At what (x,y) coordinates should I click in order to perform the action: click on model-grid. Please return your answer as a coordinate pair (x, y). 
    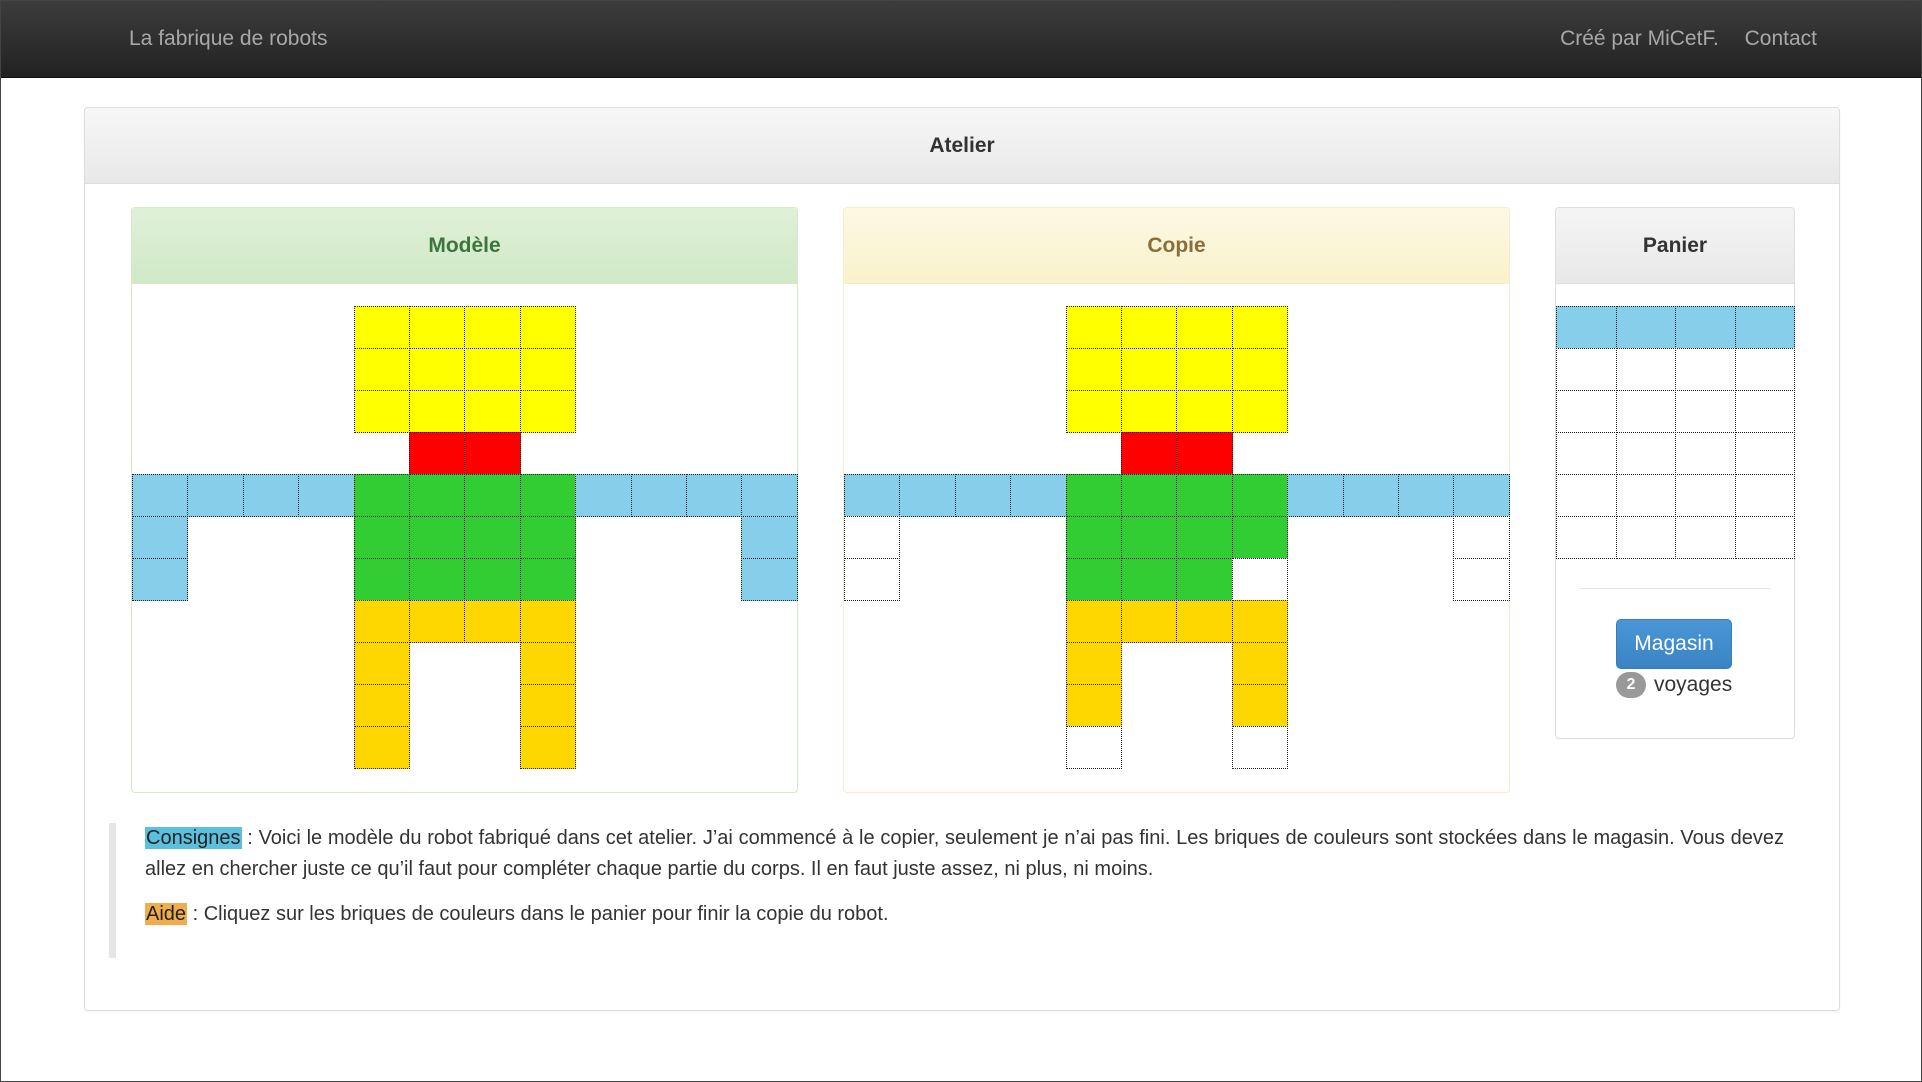
    Looking at the image, I should click on (465, 537).